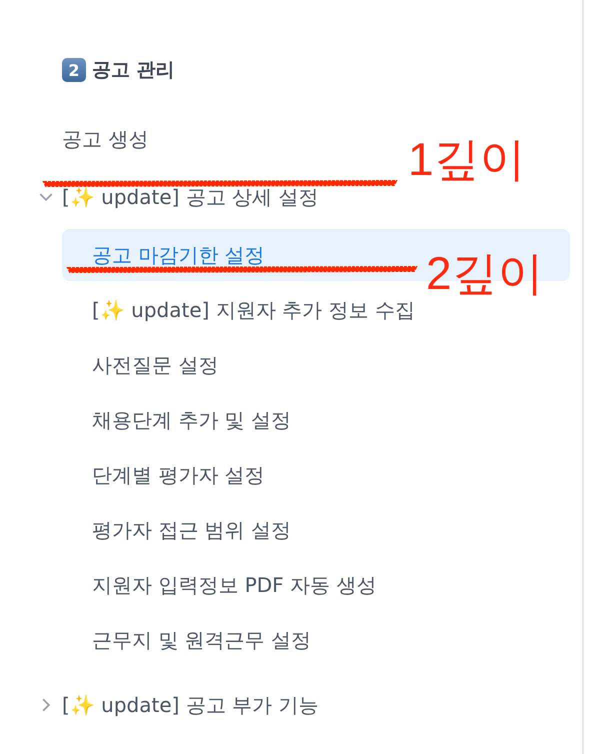 Image resolution: width=606 pixels, height=754 pixels. Describe the element at coordinates (74, 70) in the screenshot. I see `number-badge: 2` at that location.